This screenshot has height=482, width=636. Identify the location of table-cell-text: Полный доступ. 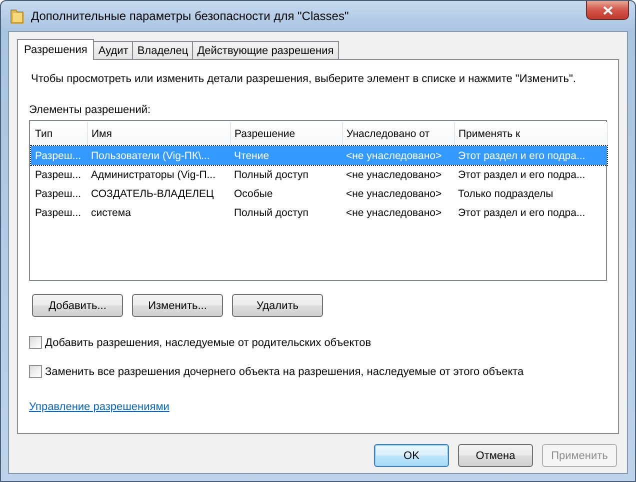
(271, 213).